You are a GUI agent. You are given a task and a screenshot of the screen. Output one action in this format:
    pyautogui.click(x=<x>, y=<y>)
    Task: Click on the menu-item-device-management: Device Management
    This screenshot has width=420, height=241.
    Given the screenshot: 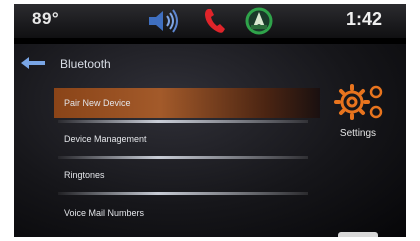 What is the action you would take?
    pyautogui.click(x=187, y=139)
    